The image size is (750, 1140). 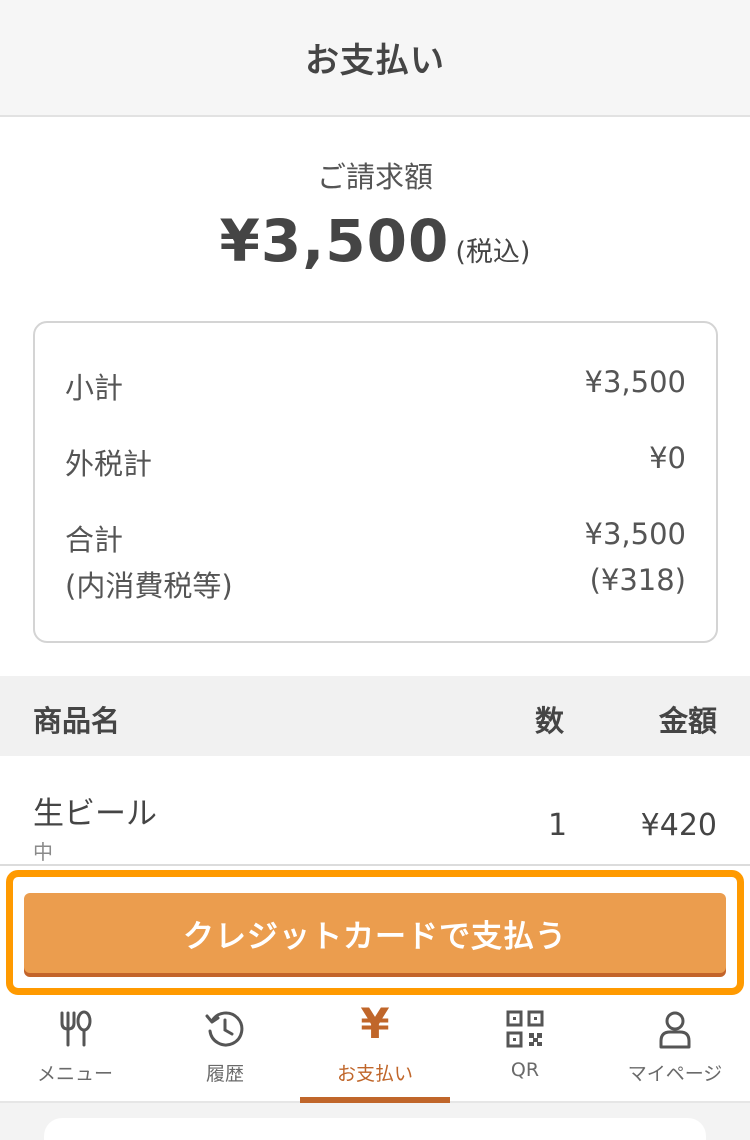 What do you see at coordinates (94, 540) in the screenshot?
I see `total-label: 合計` at bounding box center [94, 540].